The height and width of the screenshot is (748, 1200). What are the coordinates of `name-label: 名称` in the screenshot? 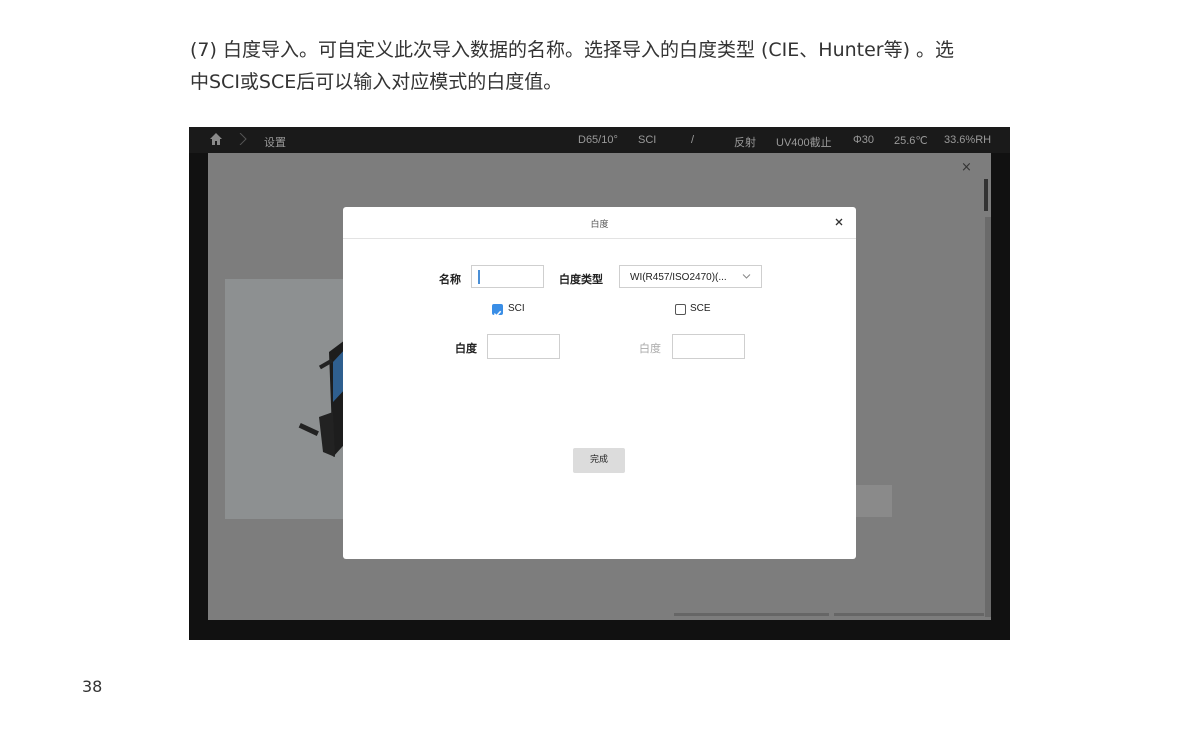 It's located at (450, 279).